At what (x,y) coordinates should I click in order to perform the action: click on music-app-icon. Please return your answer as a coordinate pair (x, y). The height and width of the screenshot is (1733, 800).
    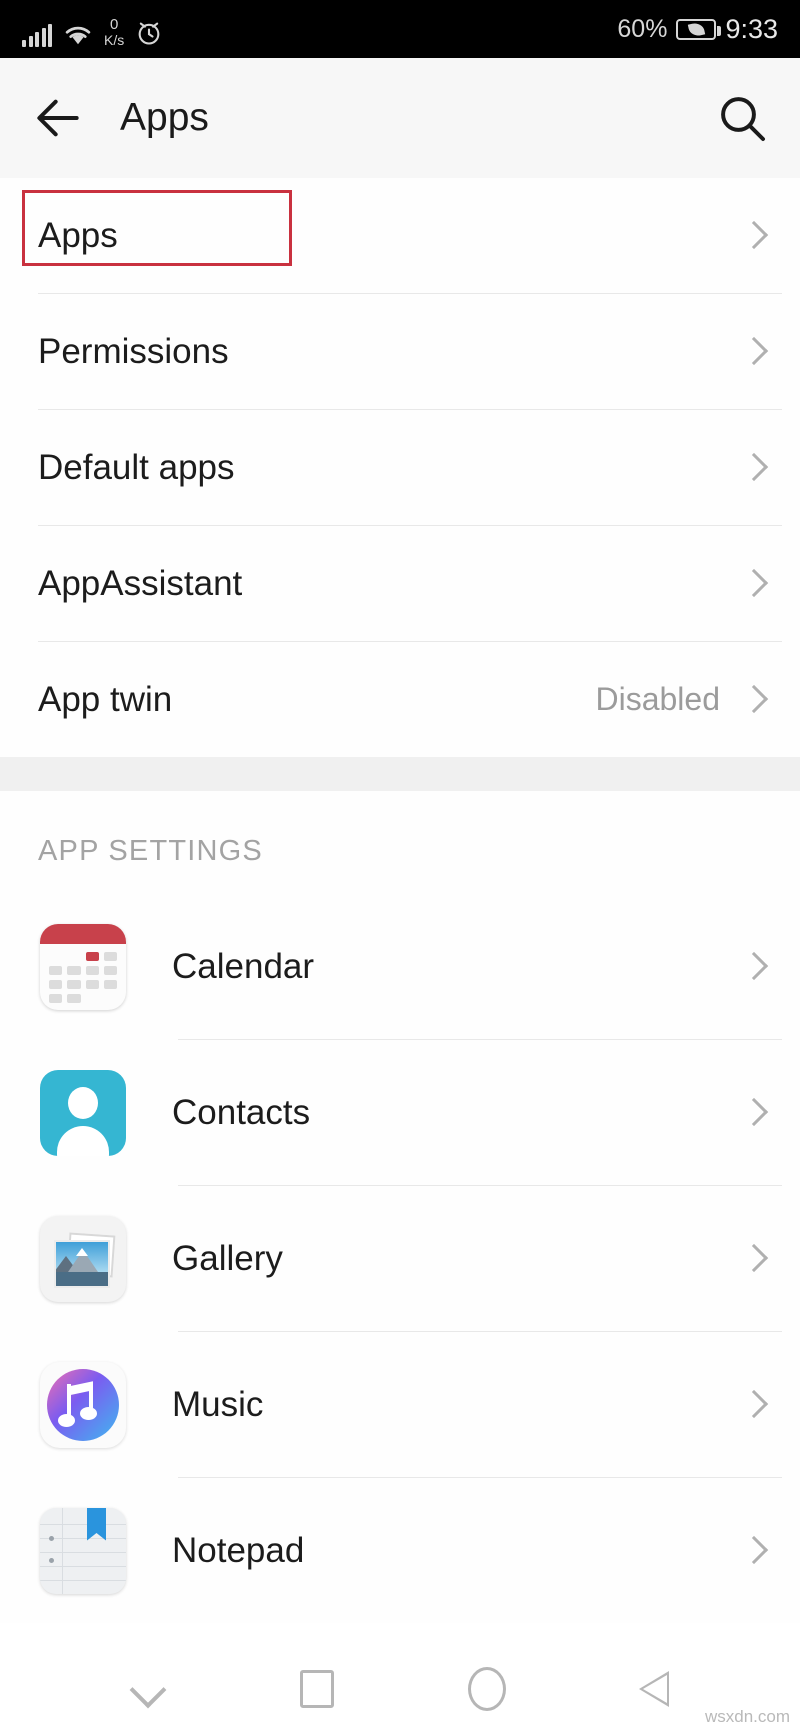
    Looking at the image, I should click on (83, 1404).